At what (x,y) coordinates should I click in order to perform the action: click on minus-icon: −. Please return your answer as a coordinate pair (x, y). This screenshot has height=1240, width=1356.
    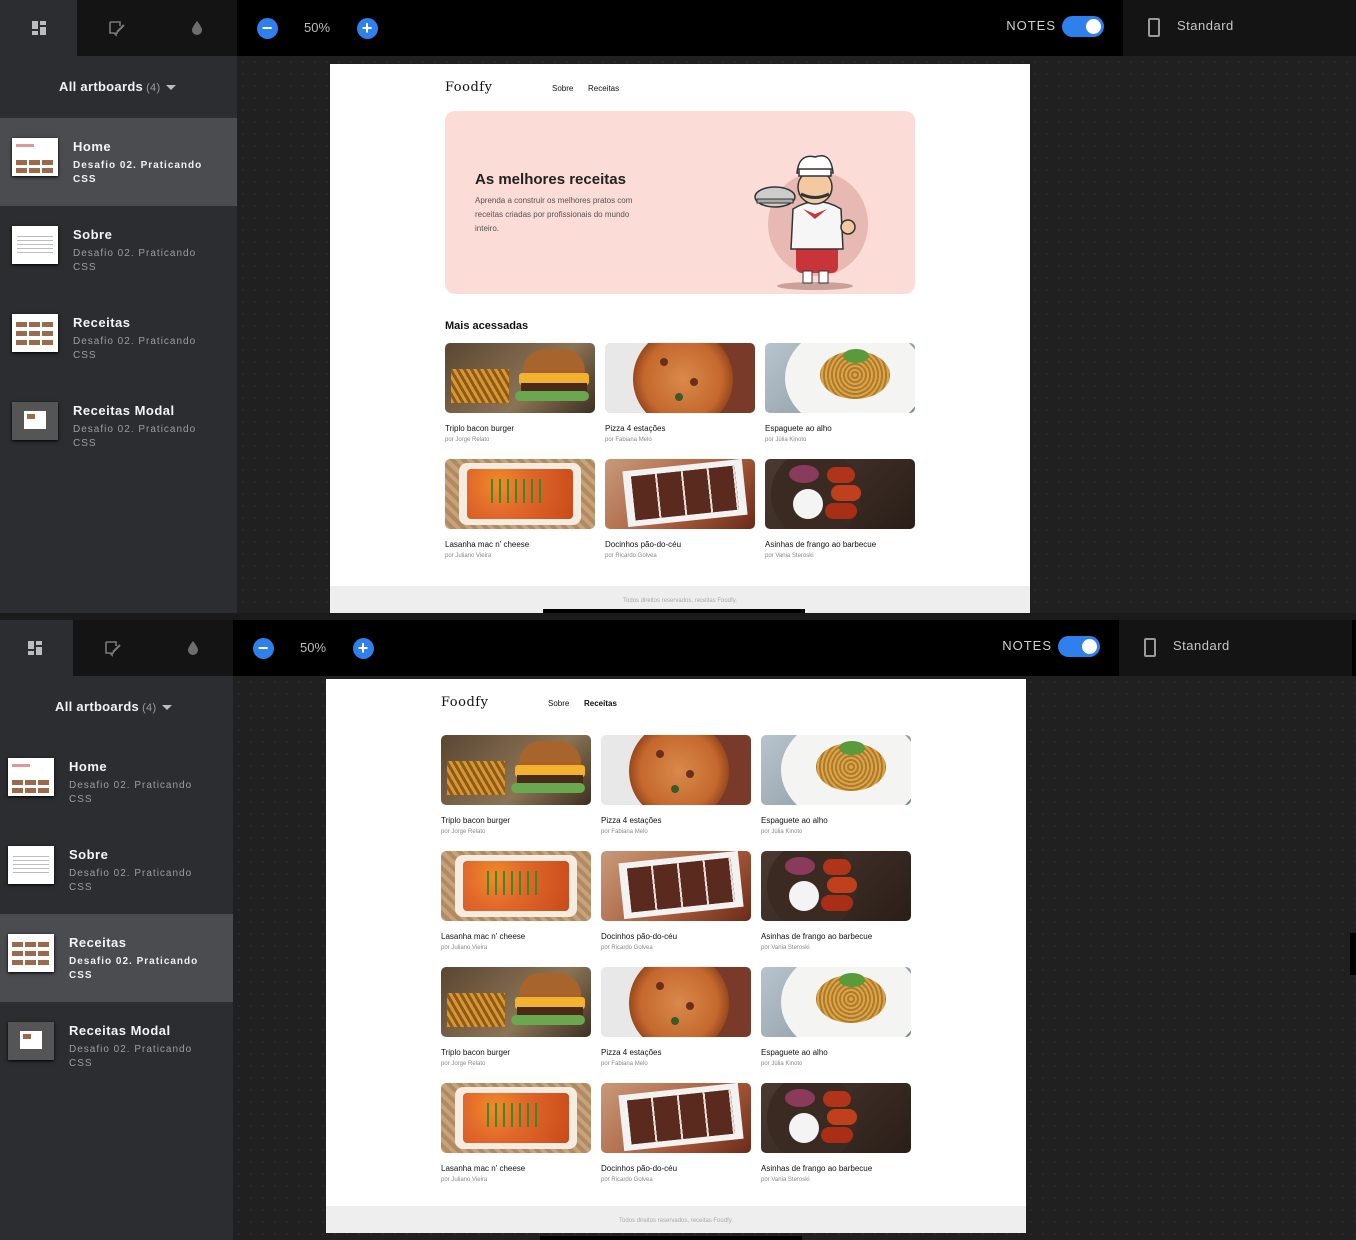
    Looking at the image, I should click on (263, 648).